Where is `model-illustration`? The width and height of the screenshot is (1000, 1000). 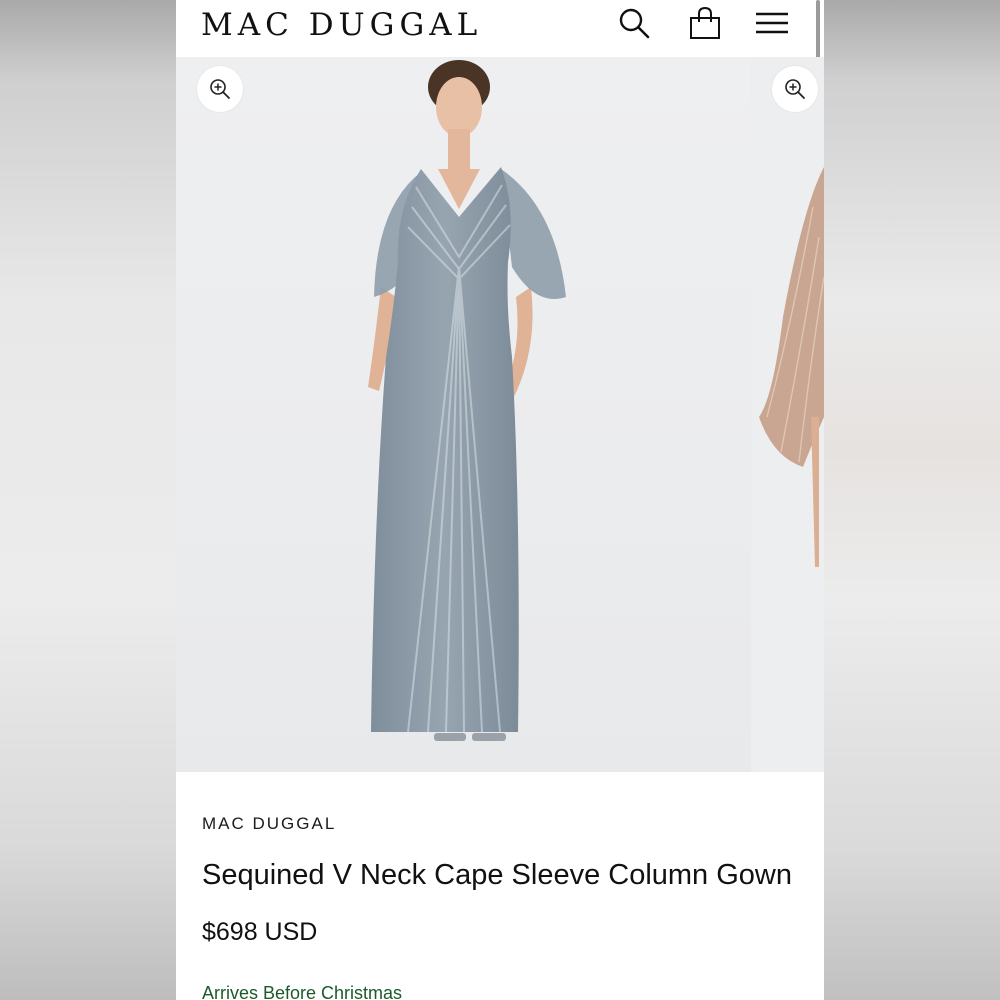 model-illustration is located at coordinates (467, 400).